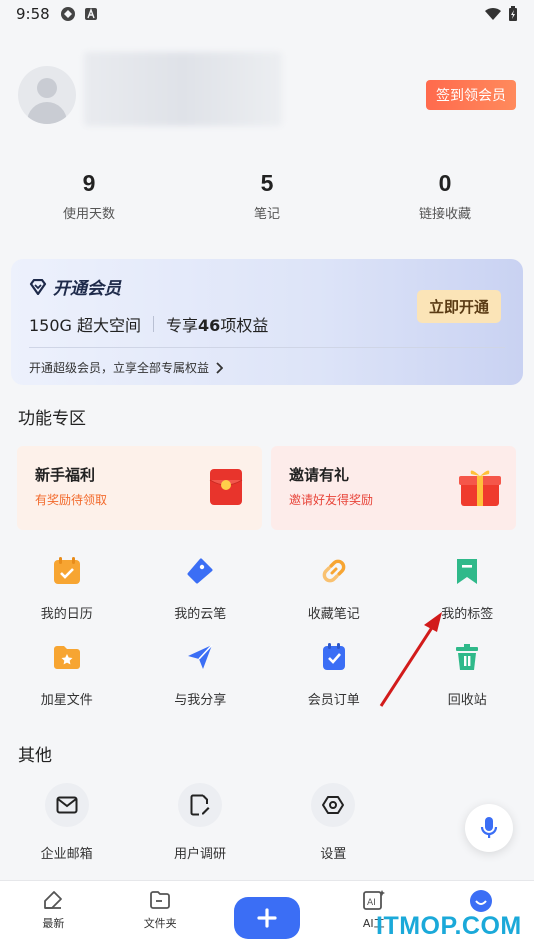  Describe the element at coordinates (89, 183) in the screenshot. I see `stat-value: 9` at that location.